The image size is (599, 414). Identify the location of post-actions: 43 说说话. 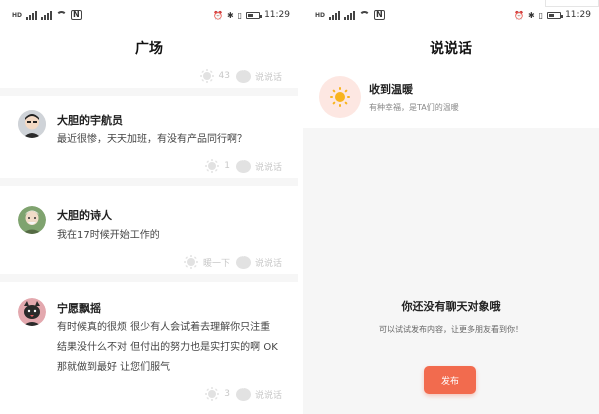
(240, 75).